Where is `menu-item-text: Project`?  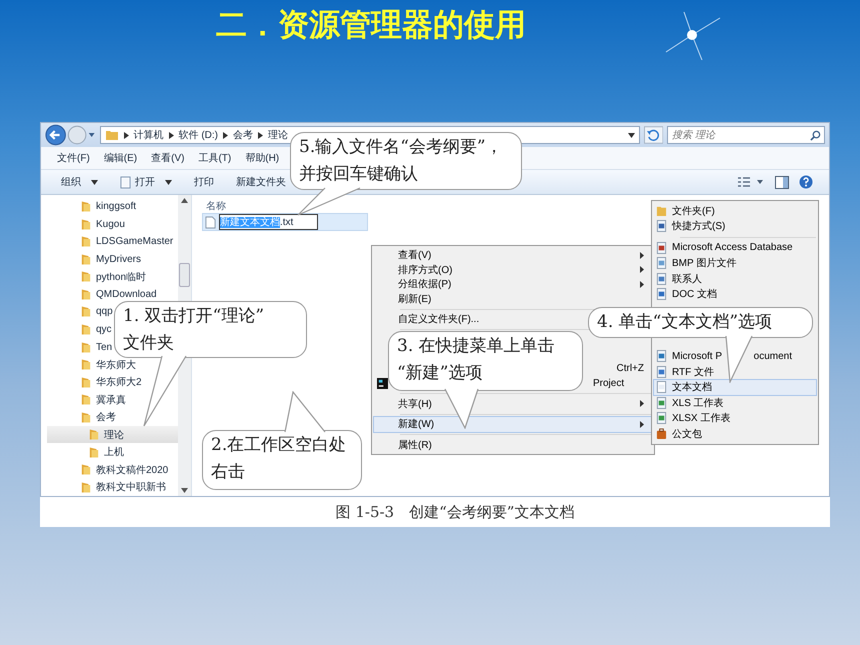
menu-item-text: Project is located at coordinates (608, 383).